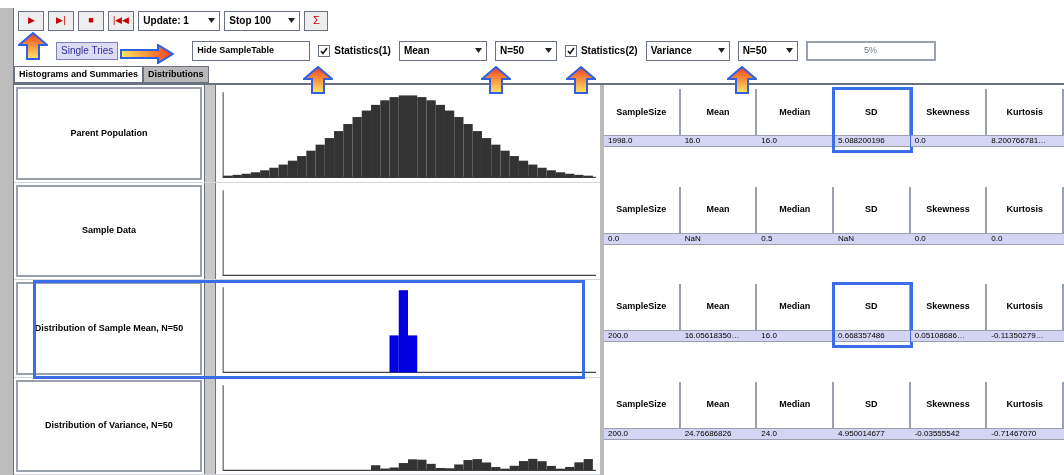 This screenshot has height=475, width=1064. I want to click on toolbar-button: |◀◀, so click(121, 20).